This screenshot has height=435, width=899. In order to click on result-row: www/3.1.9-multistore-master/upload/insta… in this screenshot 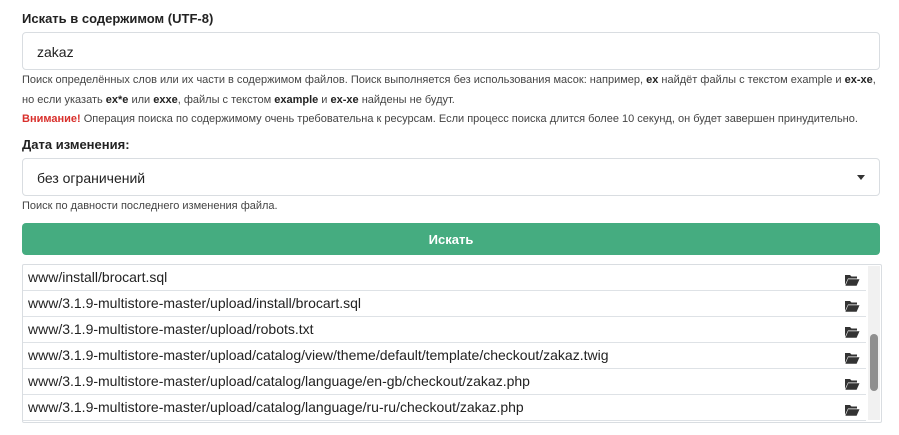, I will do `click(444, 304)`.